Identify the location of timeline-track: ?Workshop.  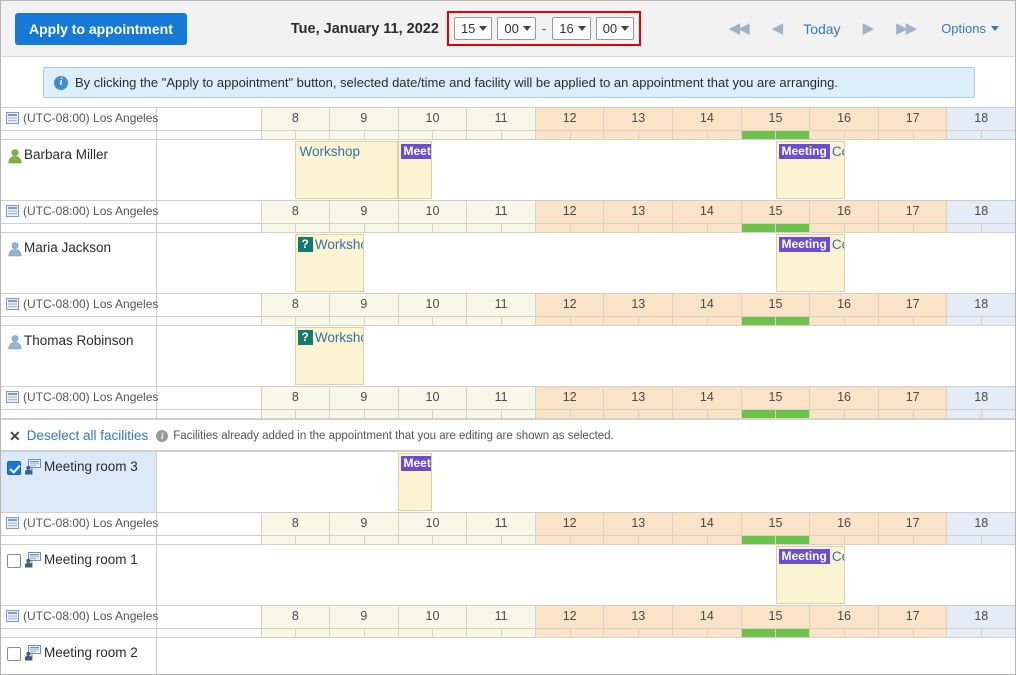
(585, 356).